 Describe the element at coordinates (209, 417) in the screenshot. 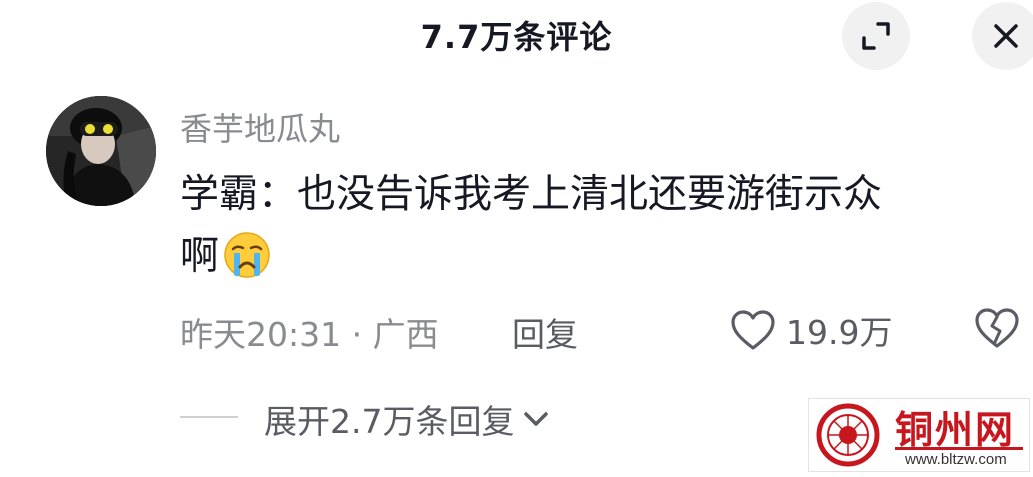

I see `replies-divider` at that location.